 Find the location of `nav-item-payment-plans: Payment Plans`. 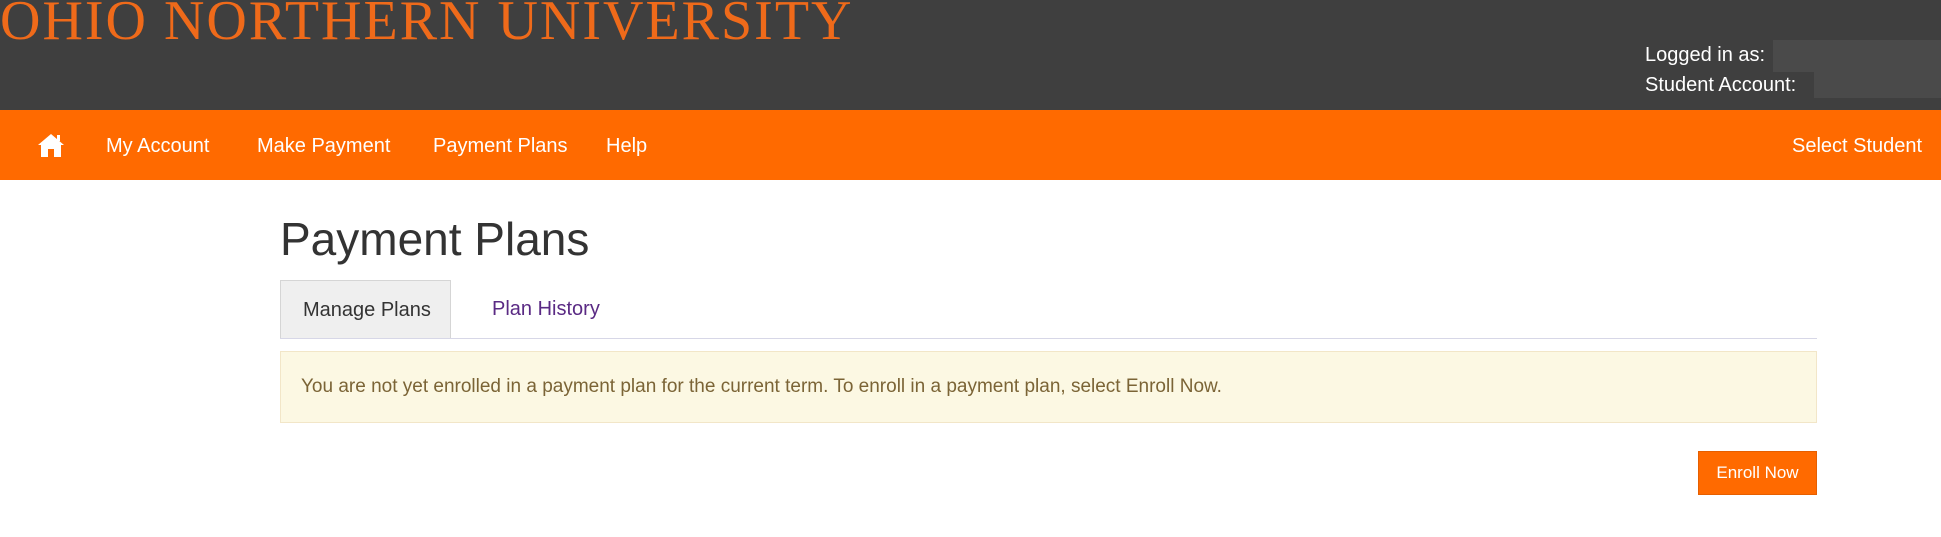

nav-item-payment-plans: Payment Plans is located at coordinates (500, 146).